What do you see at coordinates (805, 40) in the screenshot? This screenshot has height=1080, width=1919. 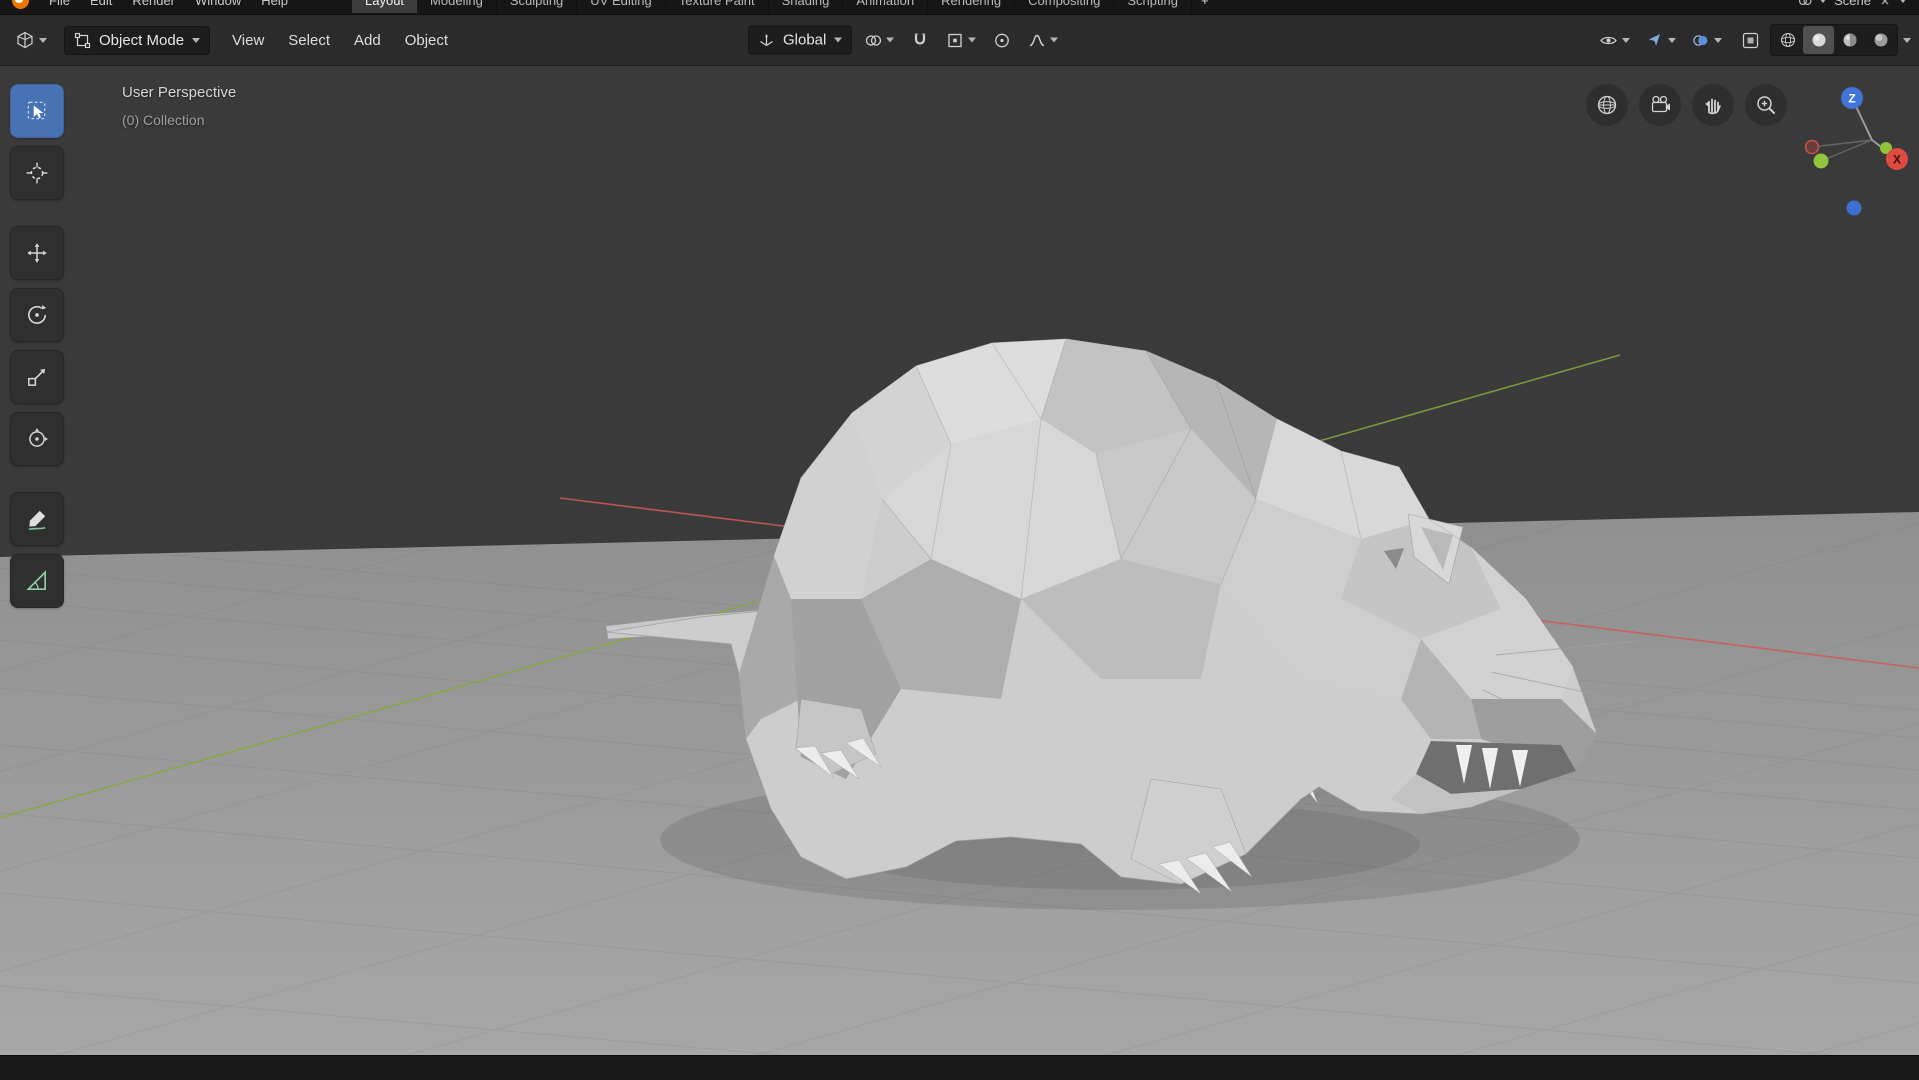 I see `orientation-value: Global` at bounding box center [805, 40].